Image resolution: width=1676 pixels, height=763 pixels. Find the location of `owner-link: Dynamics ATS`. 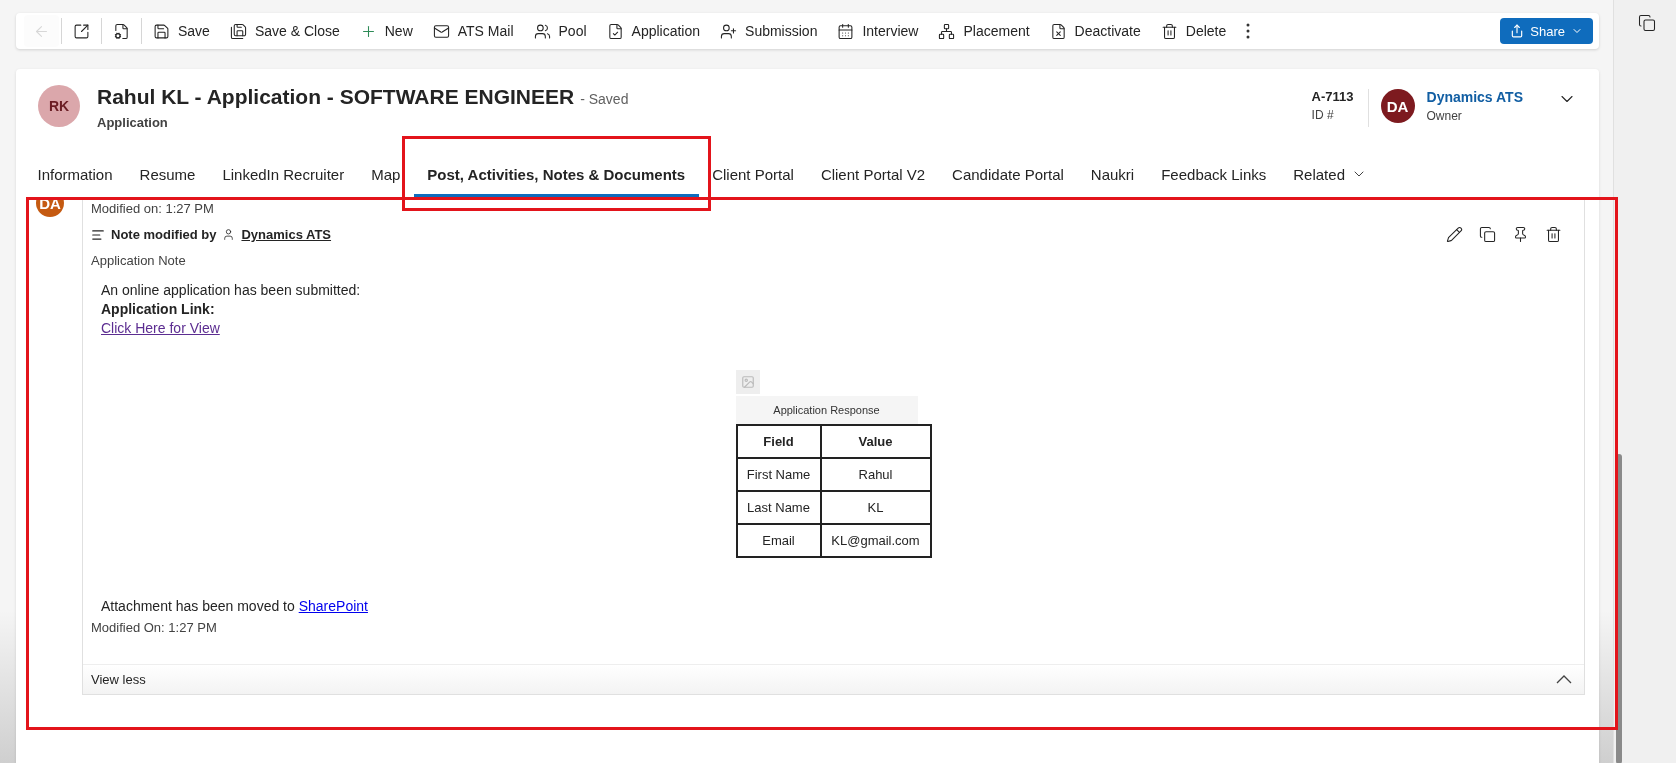

owner-link: Dynamics ATS is located at coordinates (1474, 97).